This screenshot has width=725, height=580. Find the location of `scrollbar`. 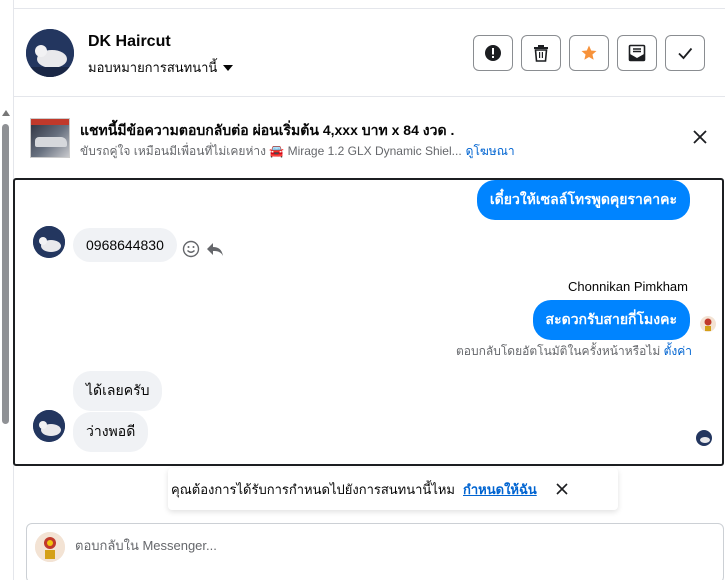

scrollbar is located at coordinates (5, 275).